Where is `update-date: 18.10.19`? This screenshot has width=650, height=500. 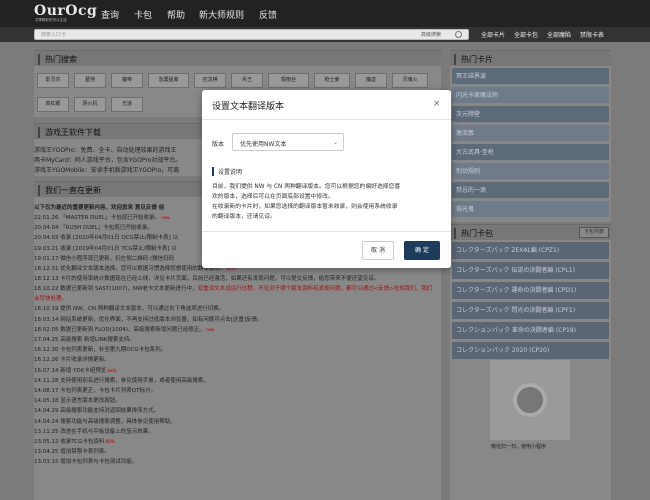 update-date: 18.10.19 is located at coordinates (47, 309).